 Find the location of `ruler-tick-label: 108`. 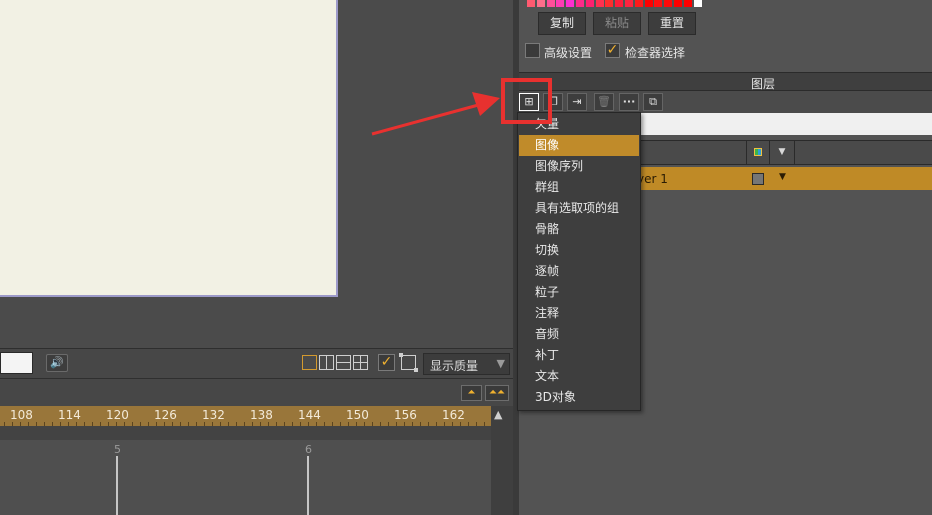

ruler-tick-label: 108 is located at coordinates (21, 415).